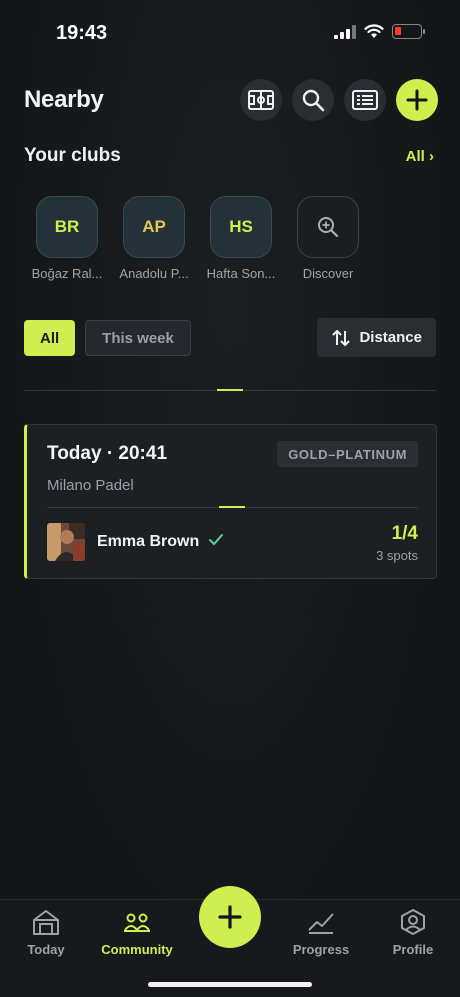 The height and width of the screenshot is (997, 460). Describe the element at coordinates (107, 453) in the screenshot. I see `game-time: Today · 20:41` at that location.